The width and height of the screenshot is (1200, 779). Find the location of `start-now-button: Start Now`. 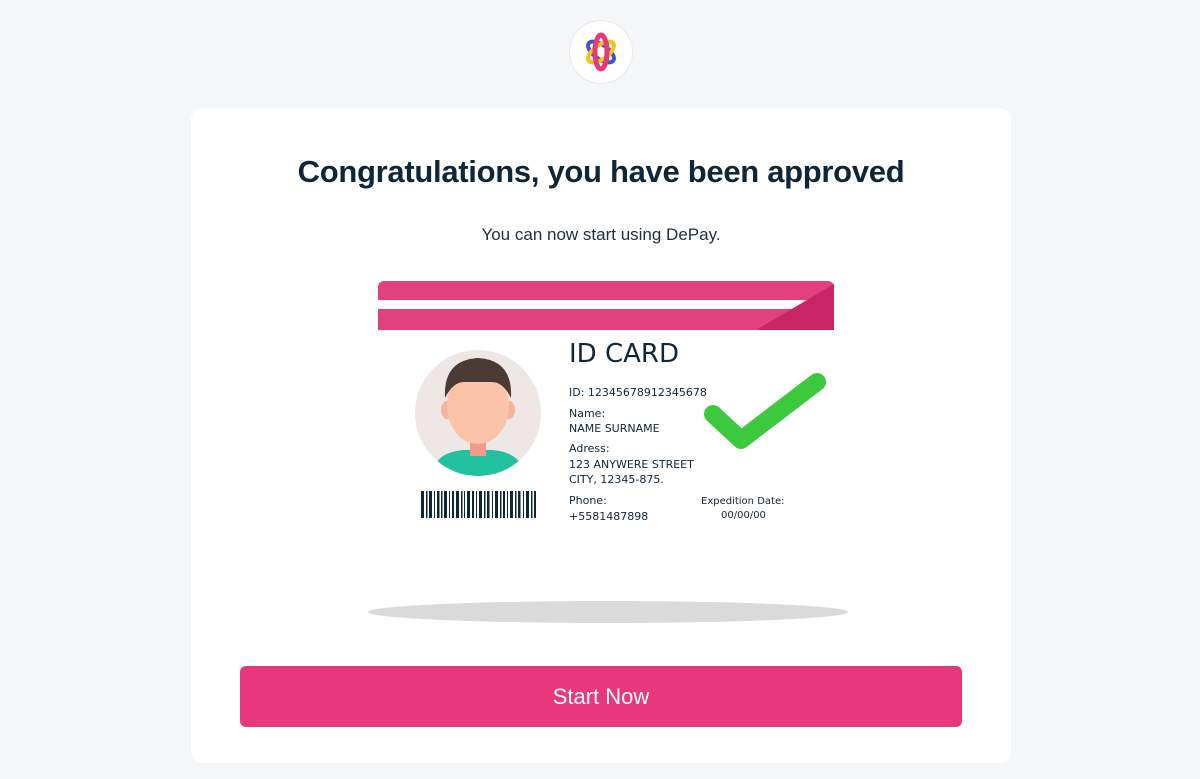

start-now-button: Start Now is located at coordinates (601, 696).